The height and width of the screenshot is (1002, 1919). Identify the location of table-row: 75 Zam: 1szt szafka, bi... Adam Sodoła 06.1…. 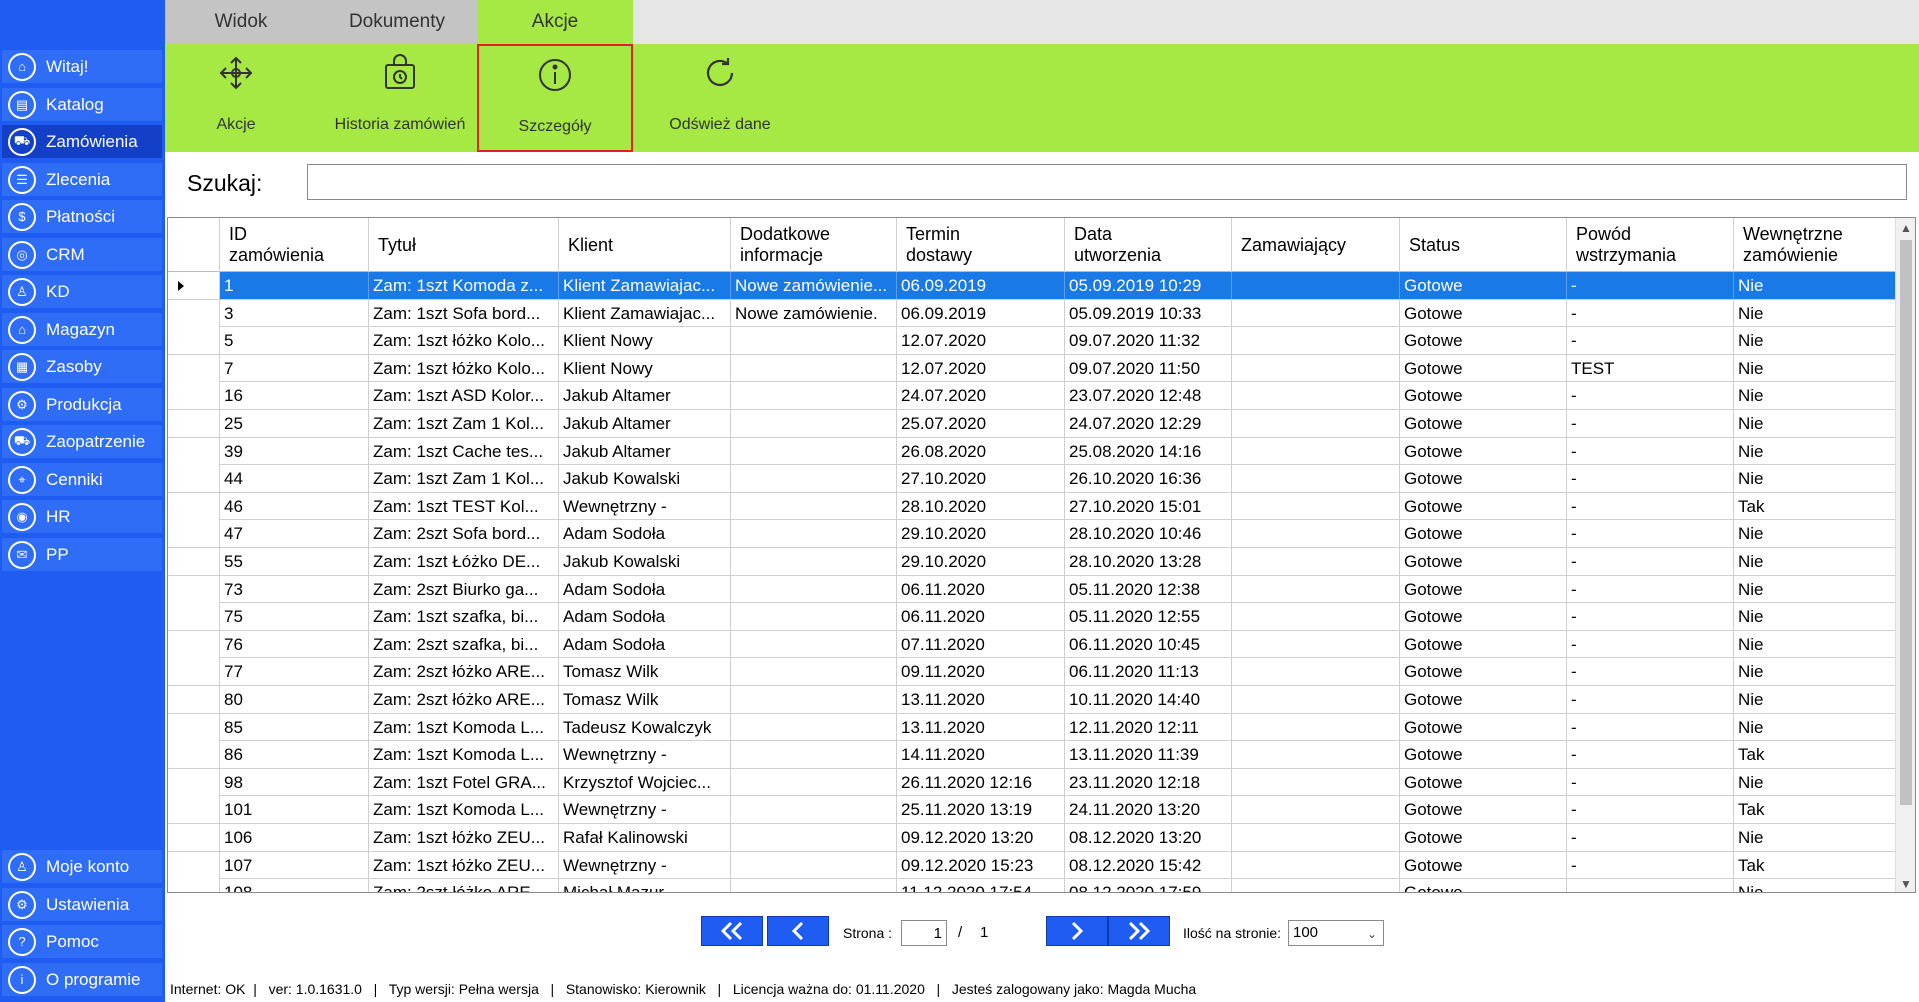
(1032, 617).